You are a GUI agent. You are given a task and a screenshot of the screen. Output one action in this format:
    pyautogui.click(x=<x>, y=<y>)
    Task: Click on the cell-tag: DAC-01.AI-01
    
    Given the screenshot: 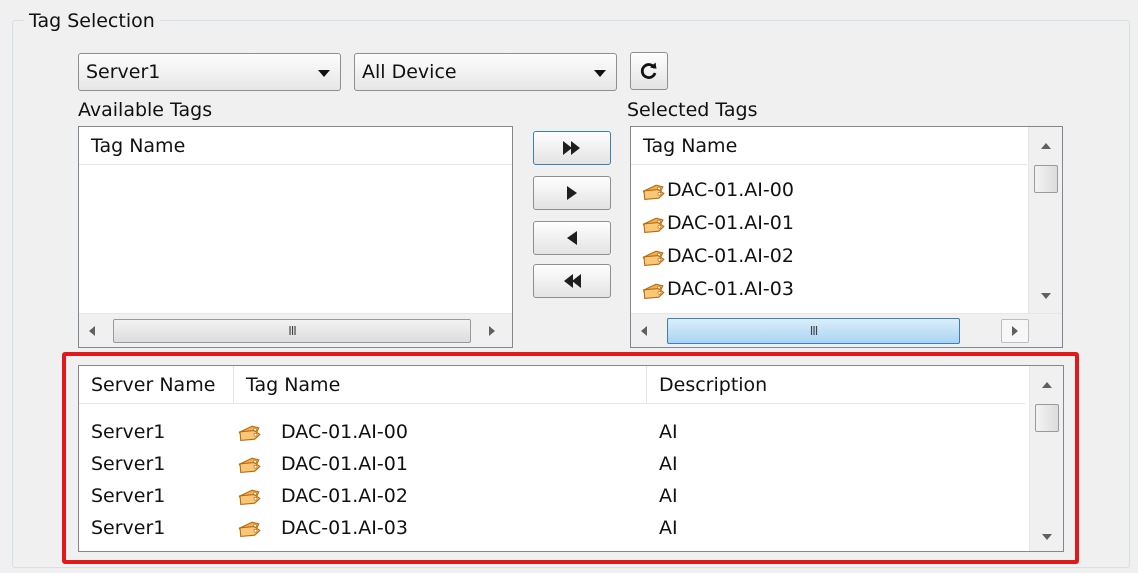 What is the action you would take?
    pyautogui.click(x=344, y=464)
    